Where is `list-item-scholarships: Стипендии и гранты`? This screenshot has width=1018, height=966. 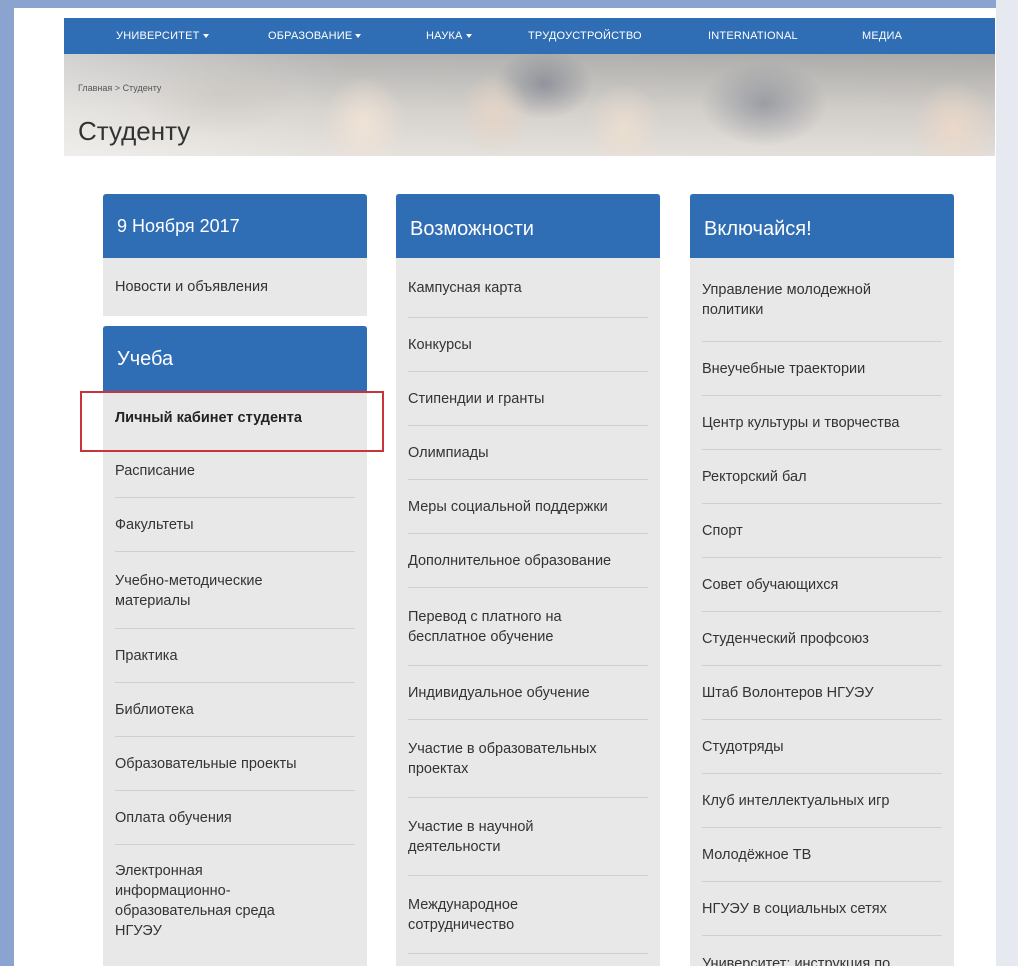
list-item-scholarships: Стипендии и гранты is located at coordinates (528, 399).